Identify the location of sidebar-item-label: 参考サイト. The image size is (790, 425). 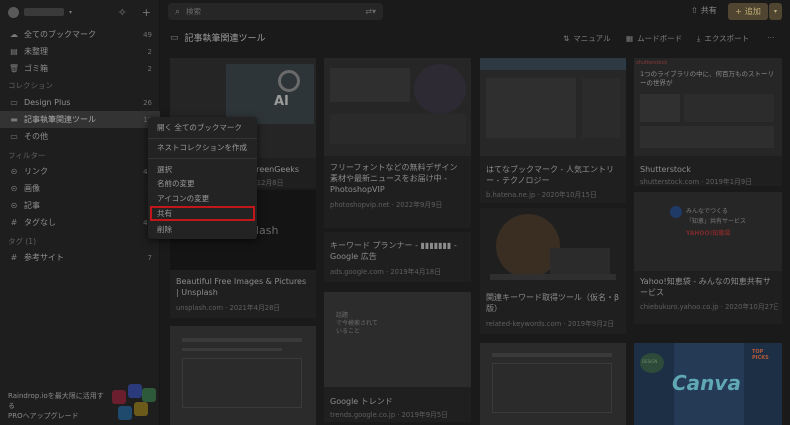
(44, 257).